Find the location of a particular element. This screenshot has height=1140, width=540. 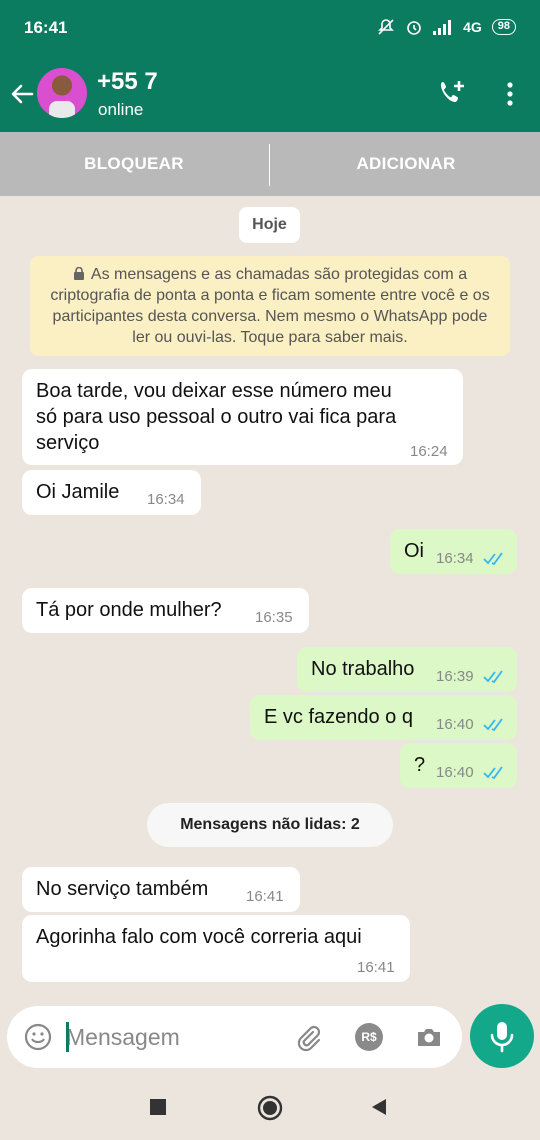

message-text: E vc fazendo o q is located at coordinates (338, 717).